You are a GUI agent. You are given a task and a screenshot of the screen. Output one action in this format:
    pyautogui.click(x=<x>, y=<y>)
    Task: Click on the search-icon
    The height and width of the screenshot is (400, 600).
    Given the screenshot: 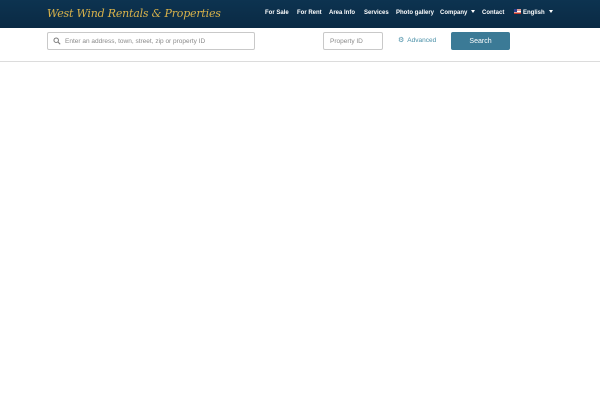 What is the action you would take?
    pyautogui.click(x=57, y=41)
    